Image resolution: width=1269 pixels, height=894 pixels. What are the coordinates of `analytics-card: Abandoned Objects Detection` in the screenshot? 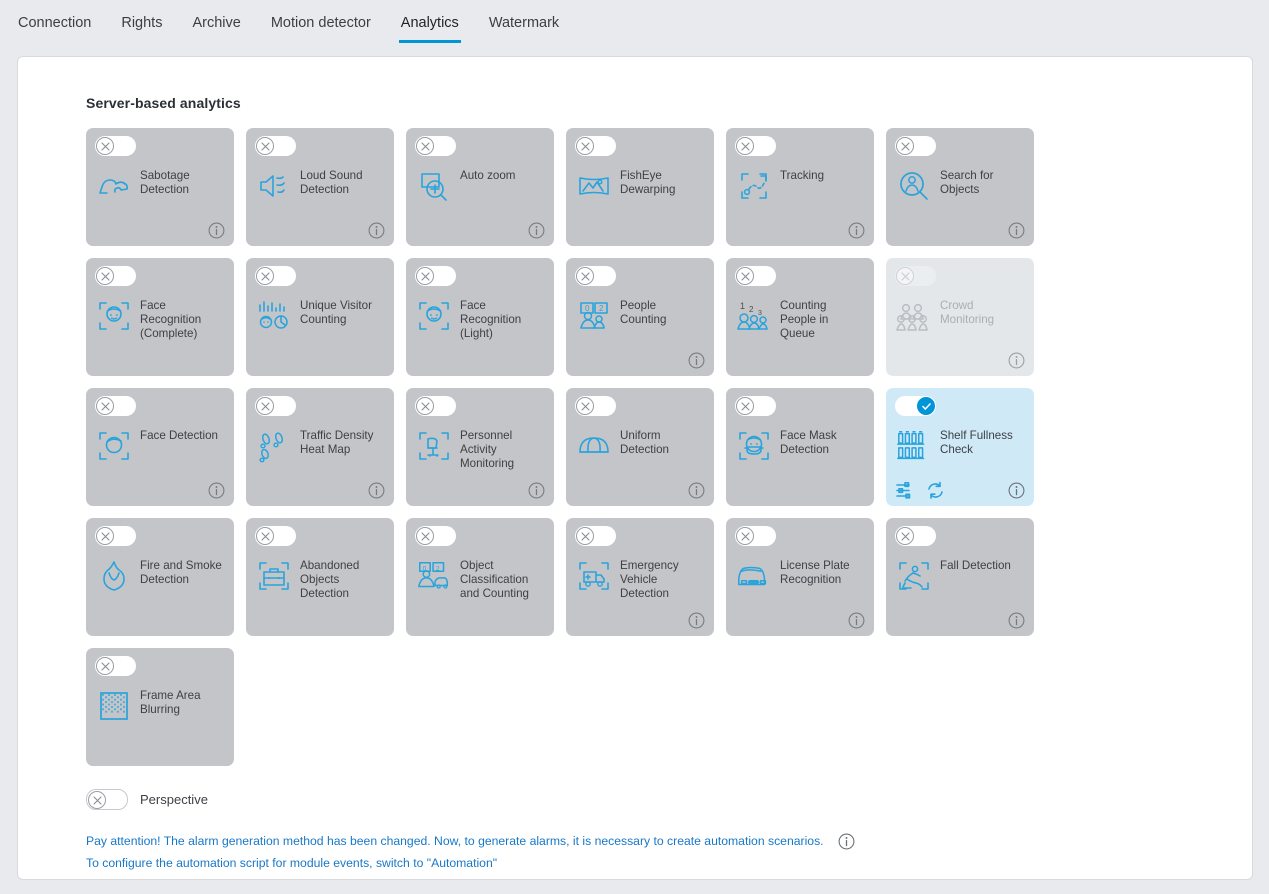 It's located at (320, 577).